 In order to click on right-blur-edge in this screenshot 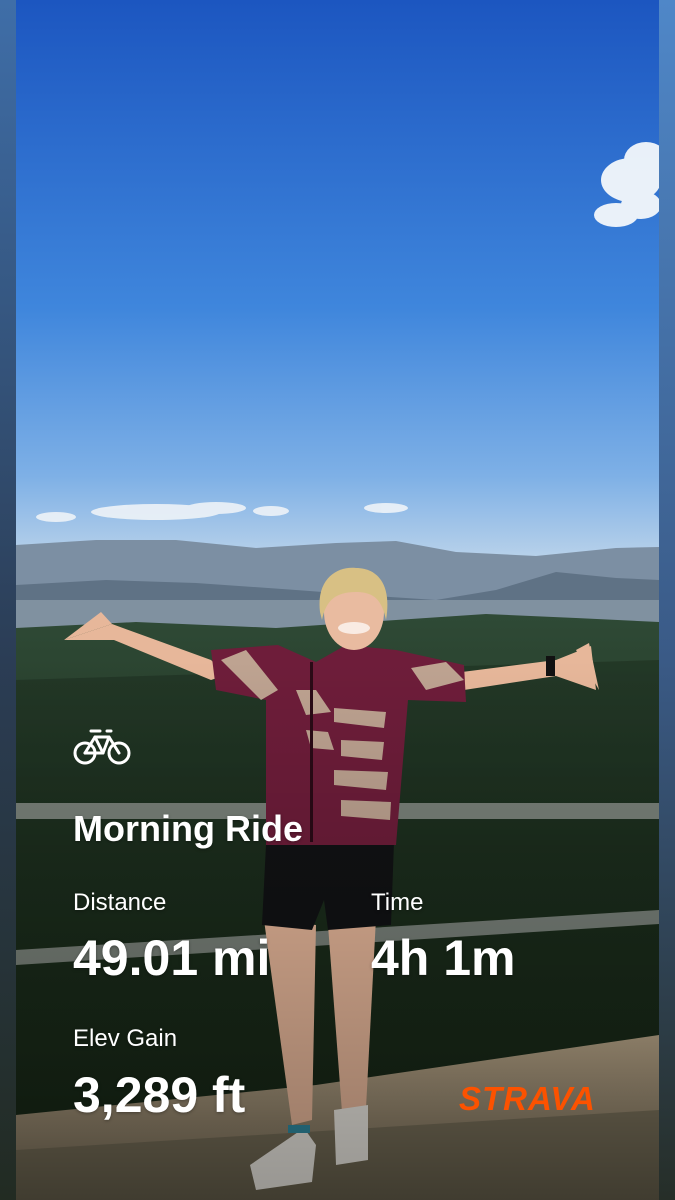, I will do `click(667, 600)`.